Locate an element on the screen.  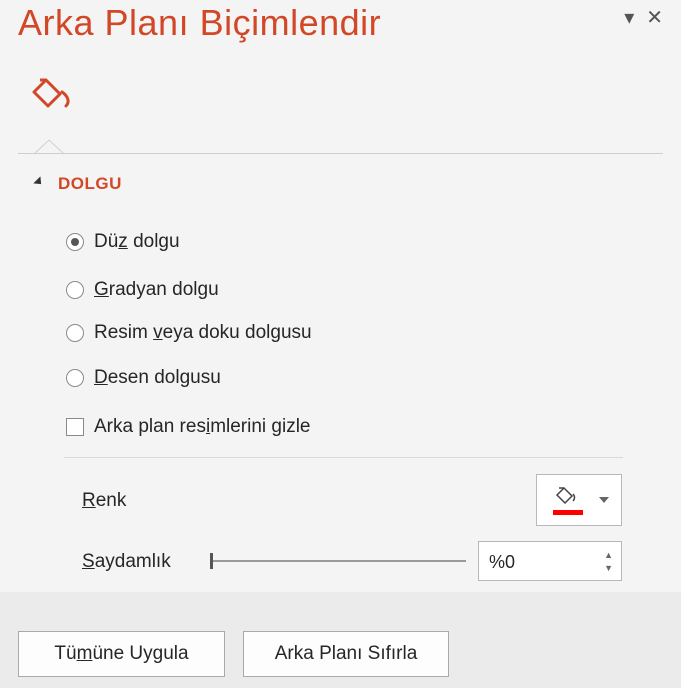
hide-background-graphics-label: Arka plan resimlerini gizle is located at coordinates (202, 426).